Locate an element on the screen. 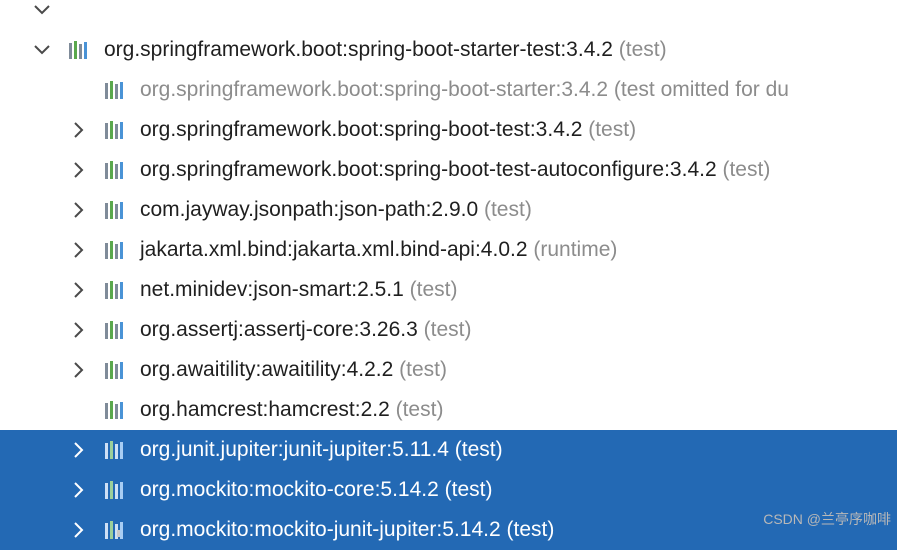 The image size is (897, 550). tree-row: net.minidev:json-smart:2.5.1 (test) is located at coordinates (448, 290).